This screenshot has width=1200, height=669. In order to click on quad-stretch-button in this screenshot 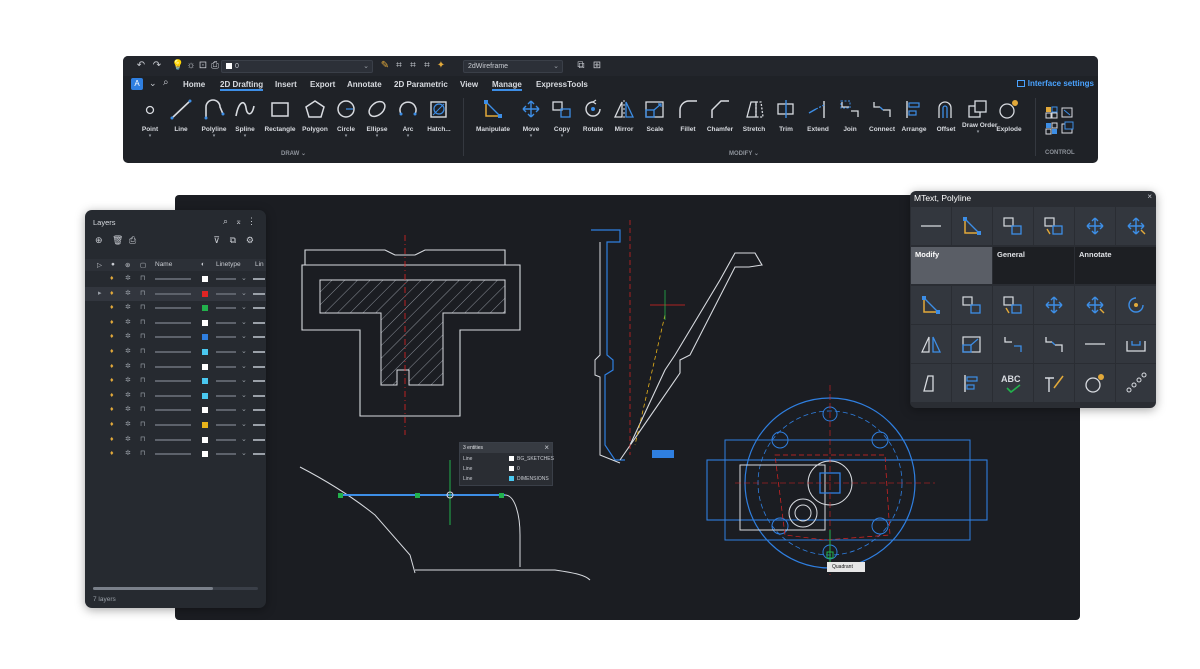, I will do `click(931, 383)`.